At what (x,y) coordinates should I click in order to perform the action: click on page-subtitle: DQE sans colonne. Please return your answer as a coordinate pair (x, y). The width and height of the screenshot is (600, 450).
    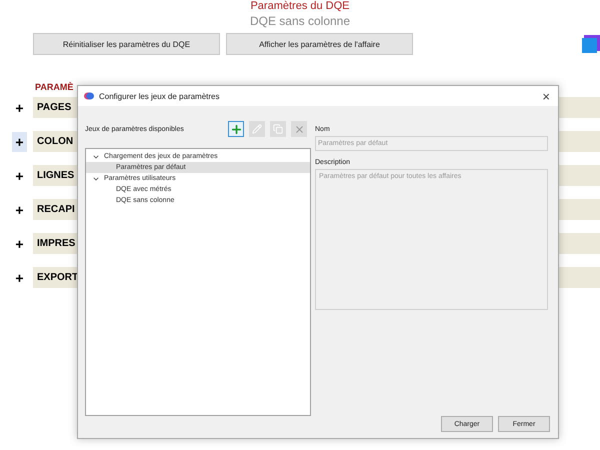
    Looking at the image, I should click on (300, 21).